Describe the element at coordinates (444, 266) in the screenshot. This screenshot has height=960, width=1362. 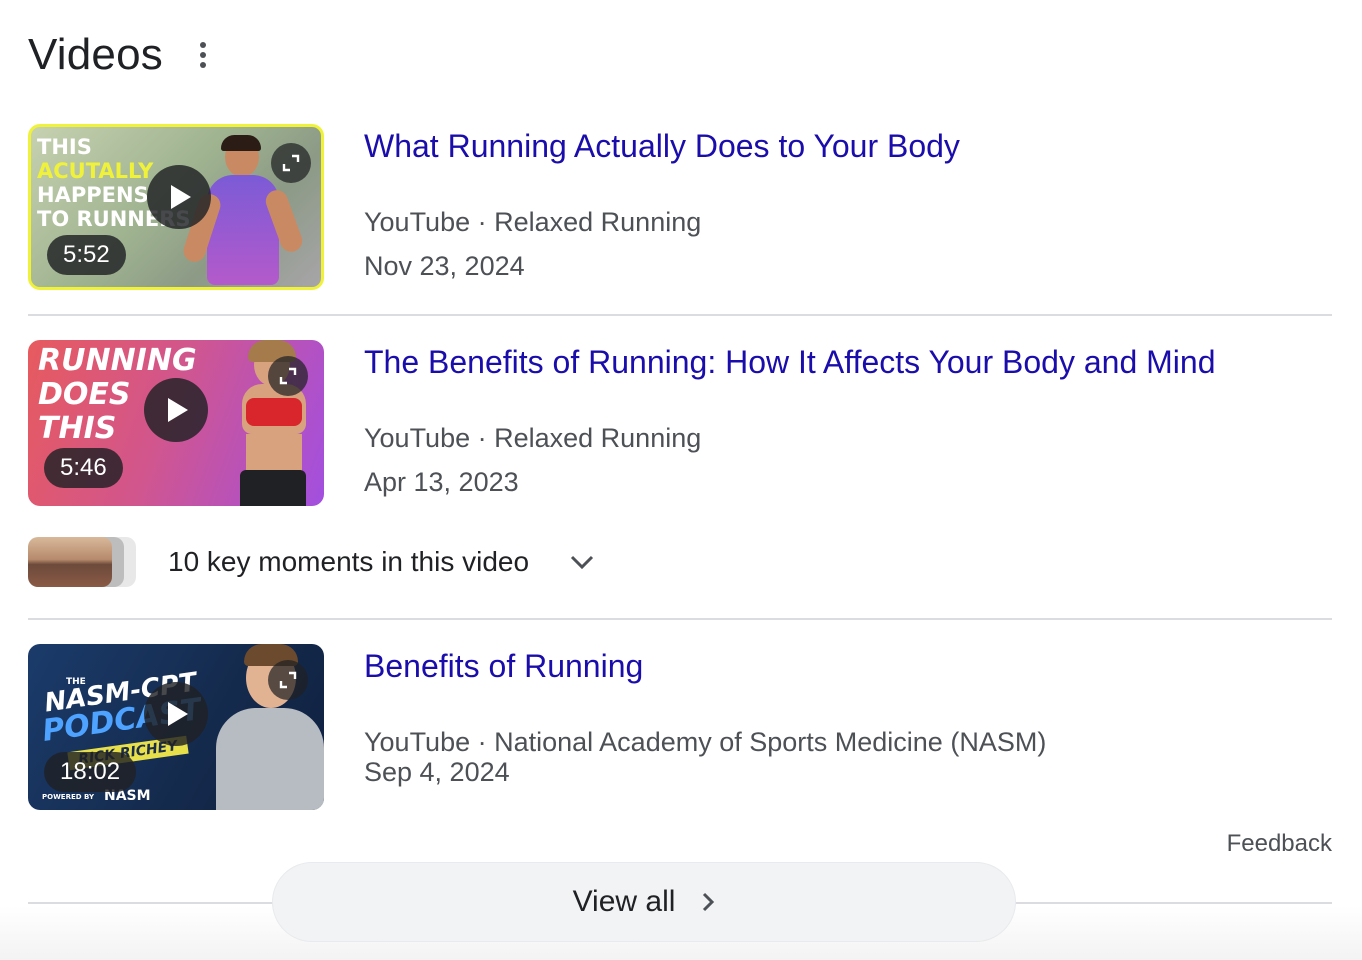
I see `video-date: Nov 23, 2024` at that location.